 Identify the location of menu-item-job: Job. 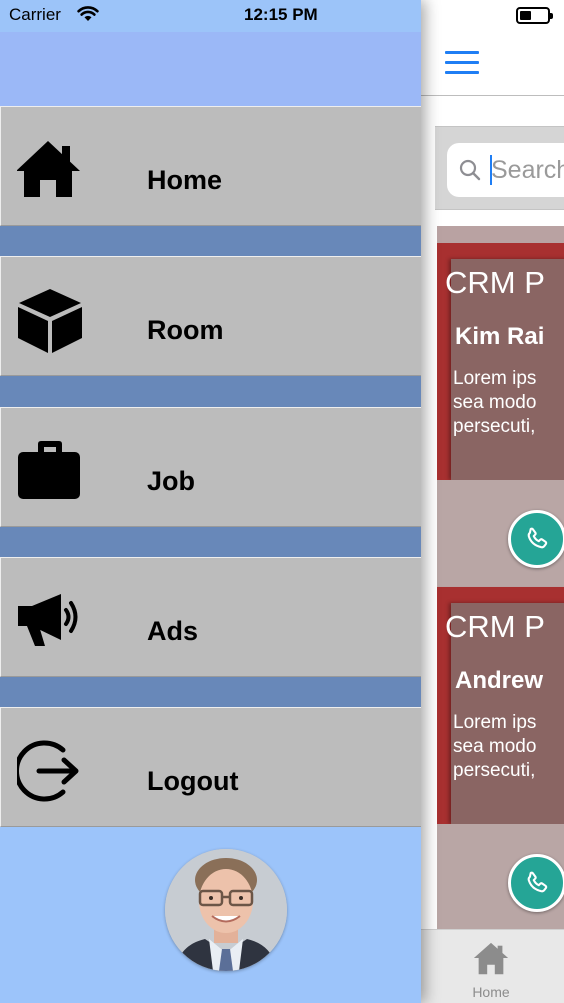
(210, 467).